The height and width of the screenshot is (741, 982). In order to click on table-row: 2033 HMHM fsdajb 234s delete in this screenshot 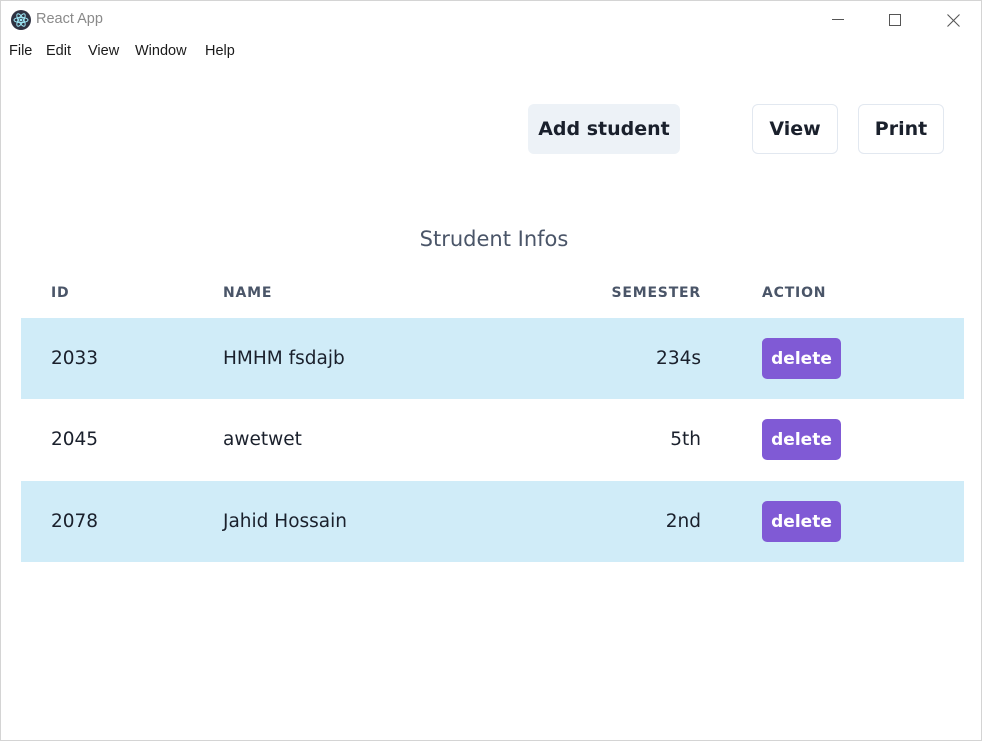, I will do `click(492, 358)`.